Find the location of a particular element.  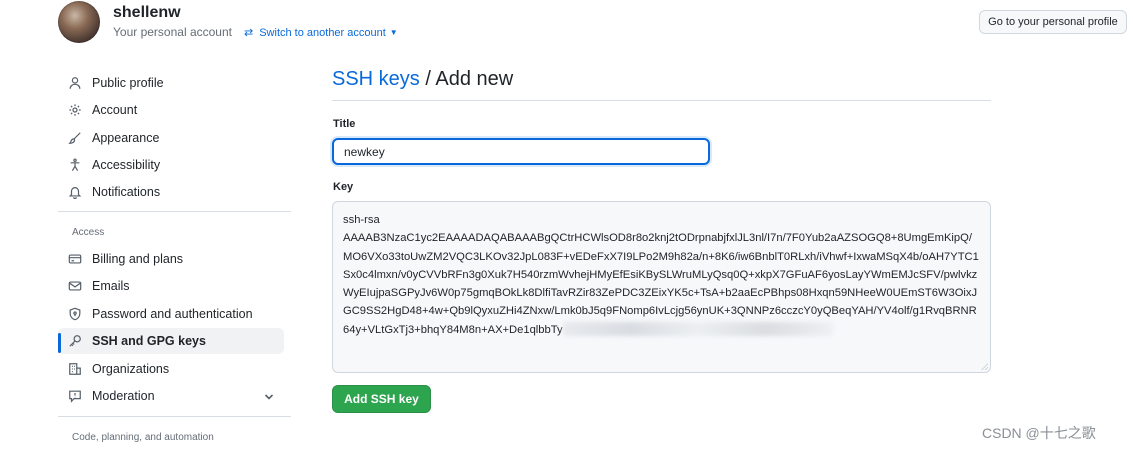

sidebar-item-label: Emails is located at coordinates (111, 286).